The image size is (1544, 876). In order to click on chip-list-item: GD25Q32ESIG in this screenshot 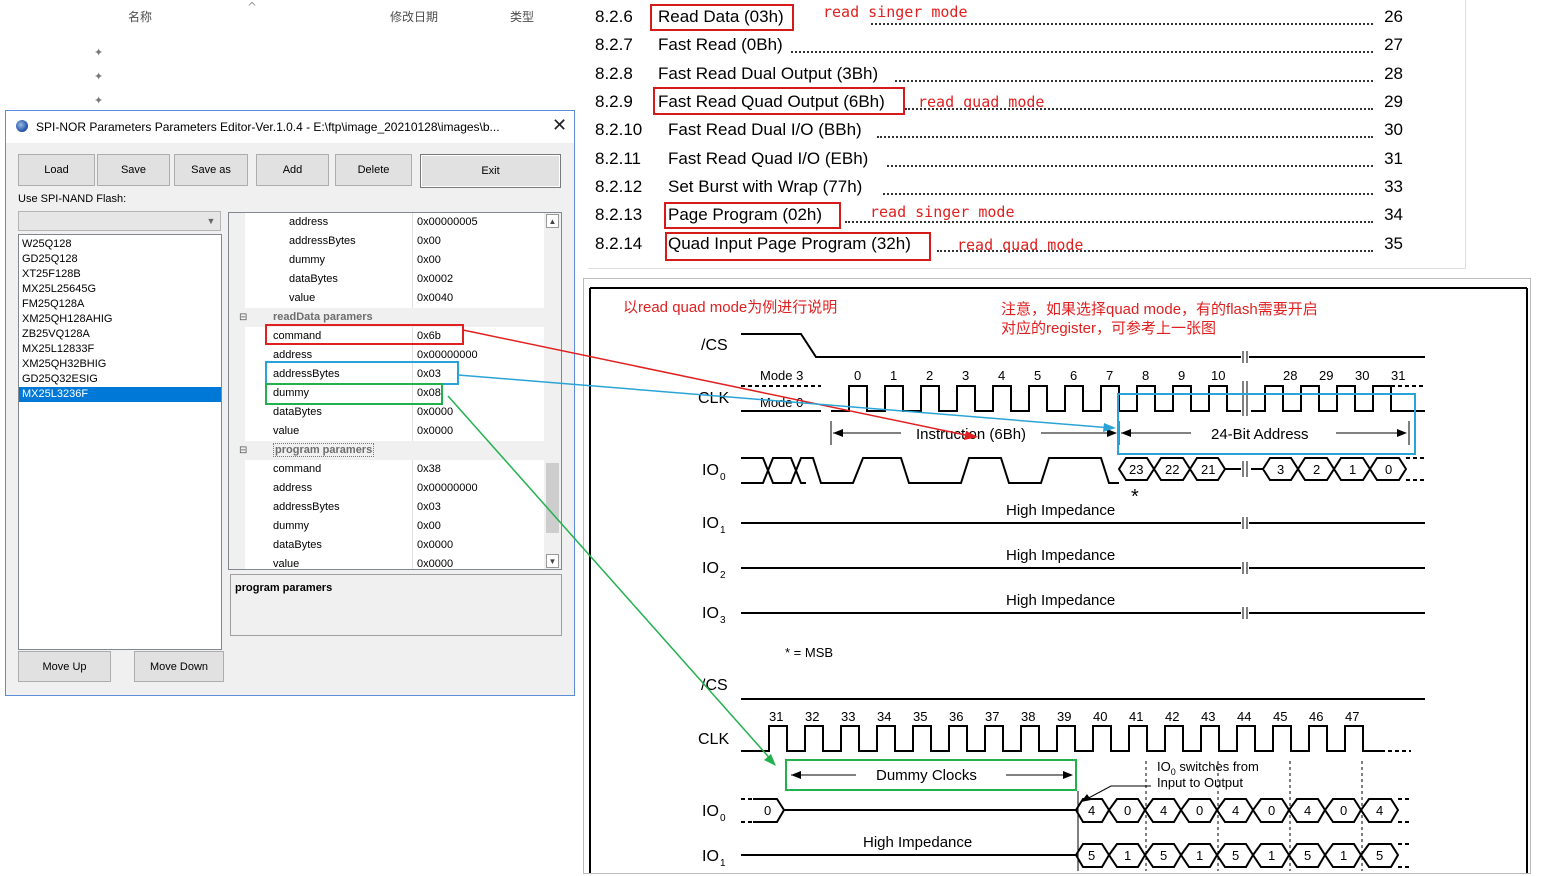, I will do `click(120, 379)`.